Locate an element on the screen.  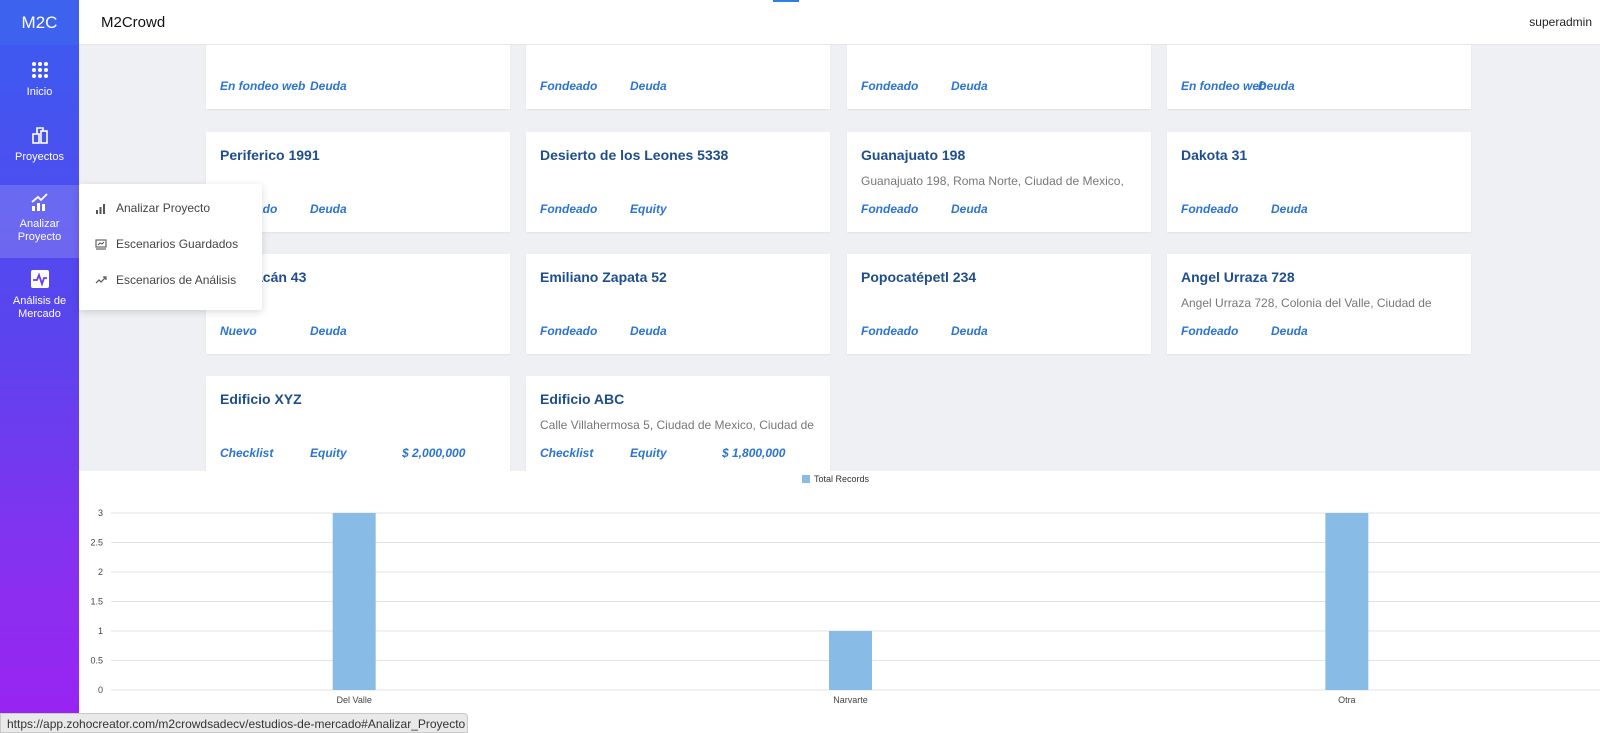
y-tick-label: 1 is located at coordinates (100, 631).